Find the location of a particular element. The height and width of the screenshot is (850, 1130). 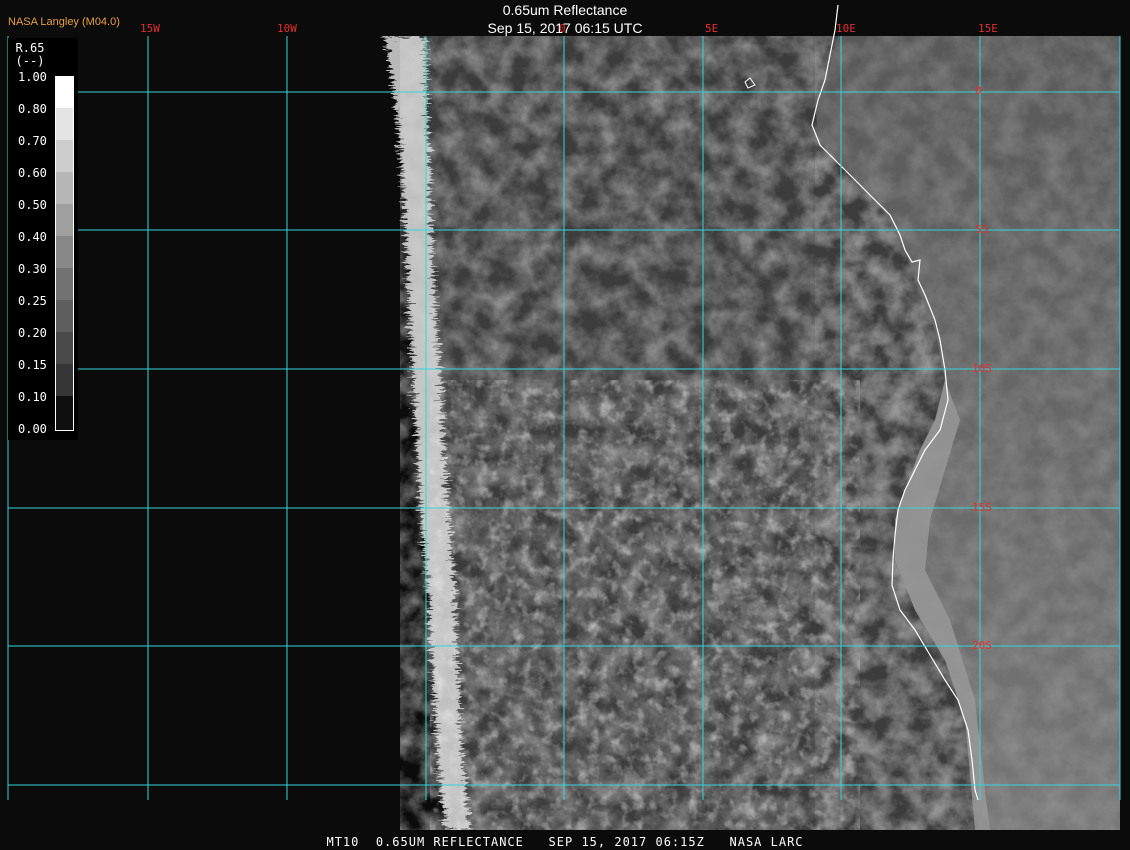

legend-tick: 0.25 is located at coordinates (32, 301).